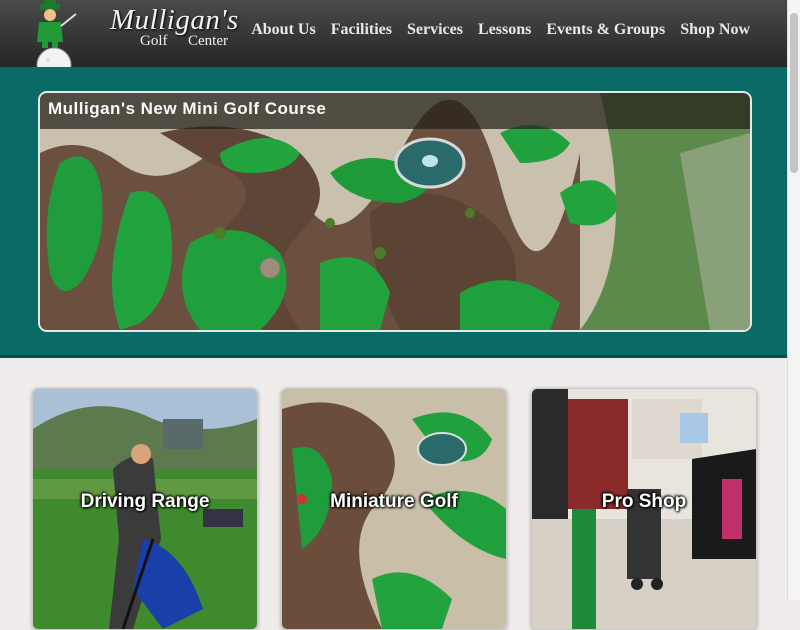 This screenshot has height=630, width=800. I want to click on hero-caption-bar: Mulligan's New Mini Golf Course, so click(395, 111).